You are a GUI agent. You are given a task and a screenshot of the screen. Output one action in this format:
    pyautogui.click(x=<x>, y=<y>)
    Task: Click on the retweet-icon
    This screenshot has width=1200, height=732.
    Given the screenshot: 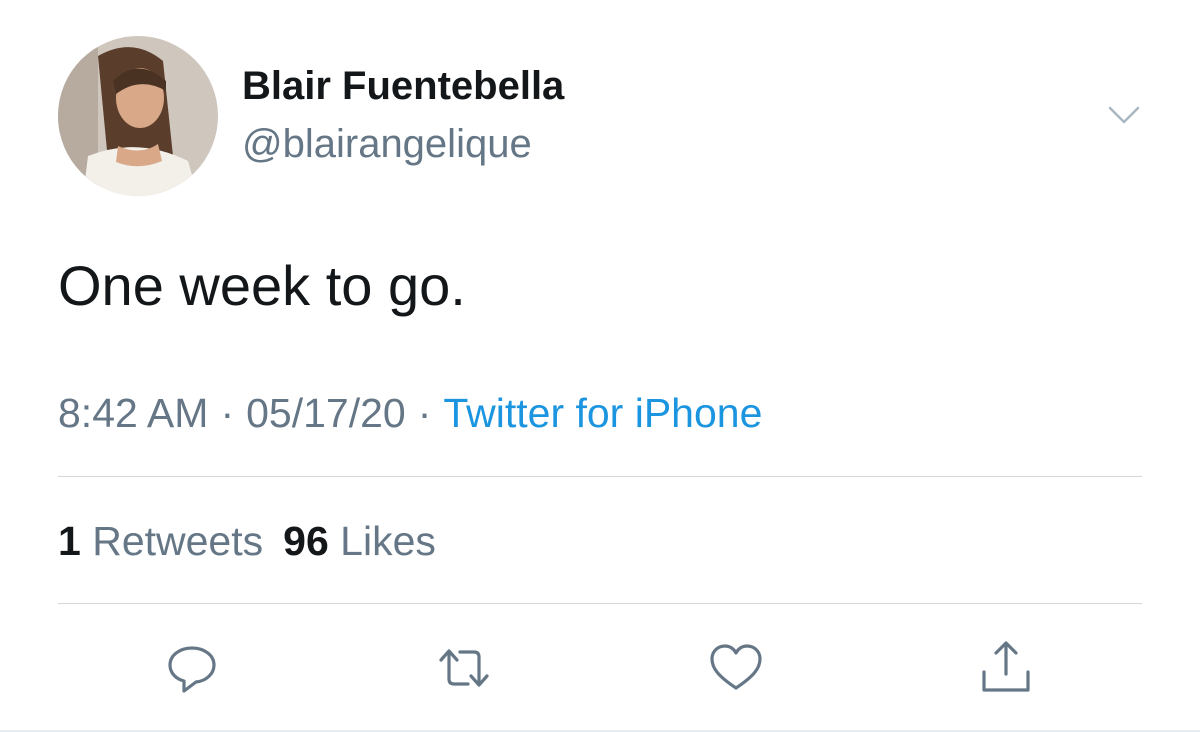 What is the action you would take?
    pyautogui.click(x=464, y=668)
    